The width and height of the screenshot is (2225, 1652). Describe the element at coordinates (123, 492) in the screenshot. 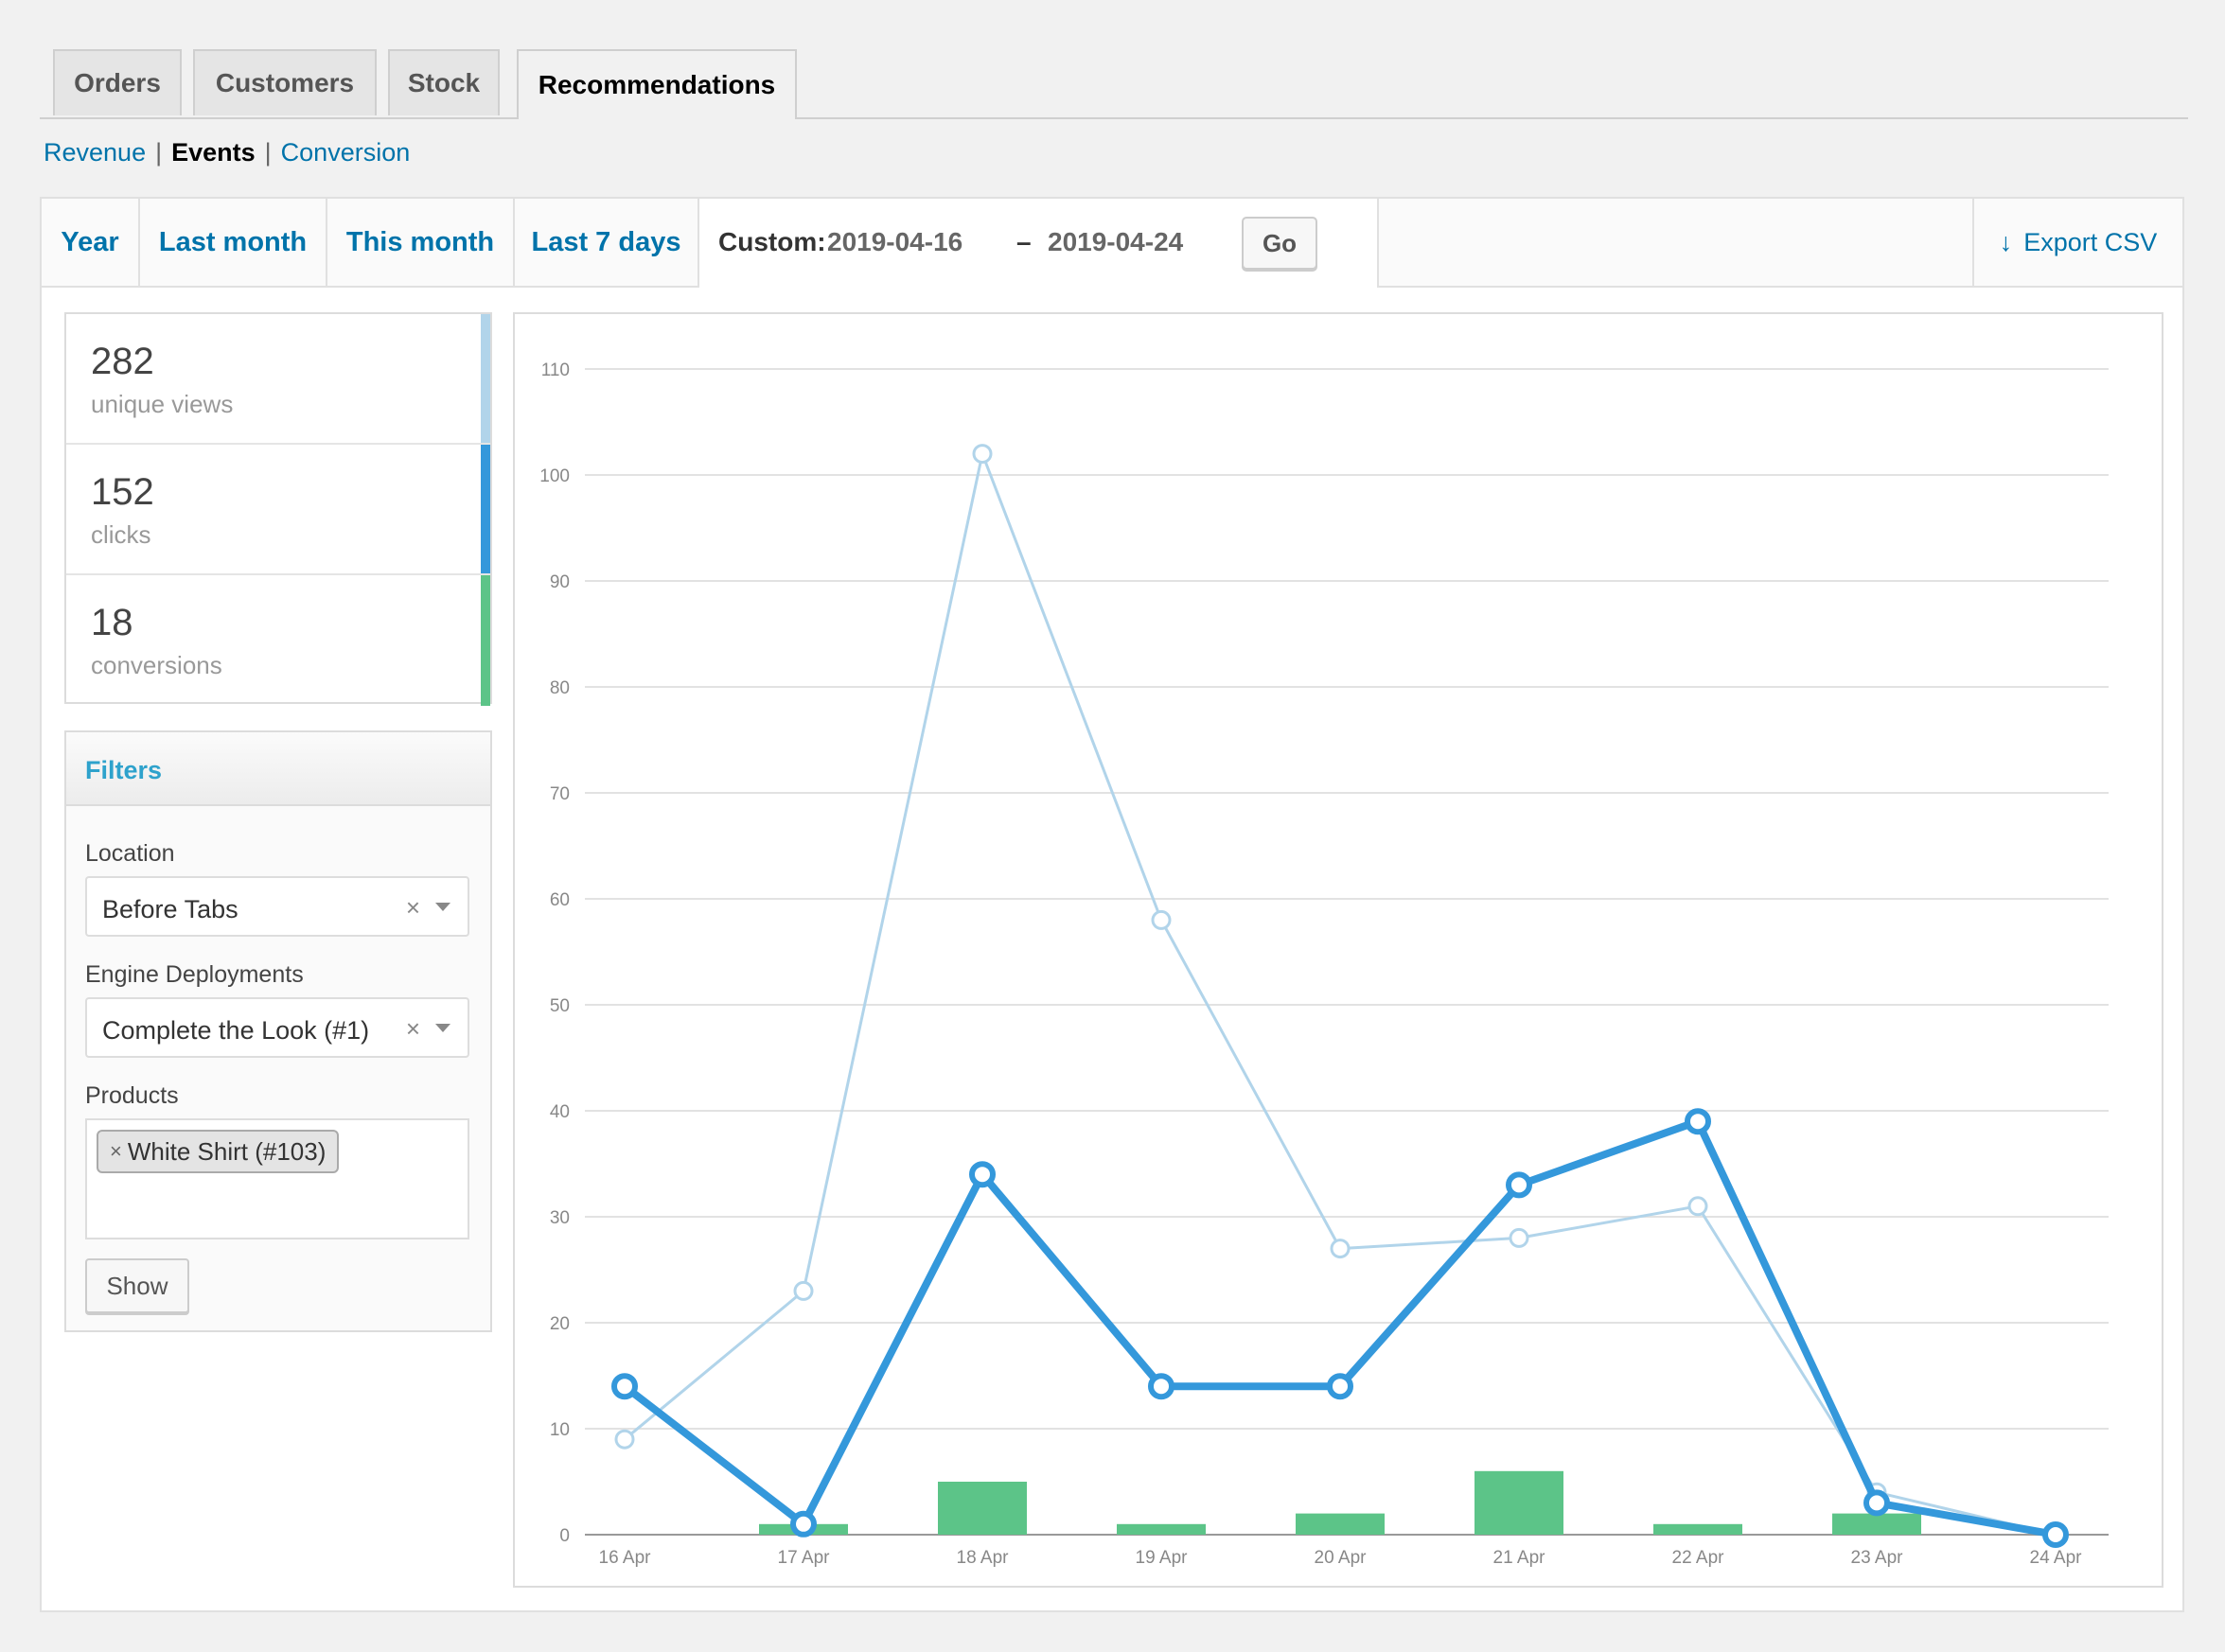

I see `legend-value: 152` at that location.